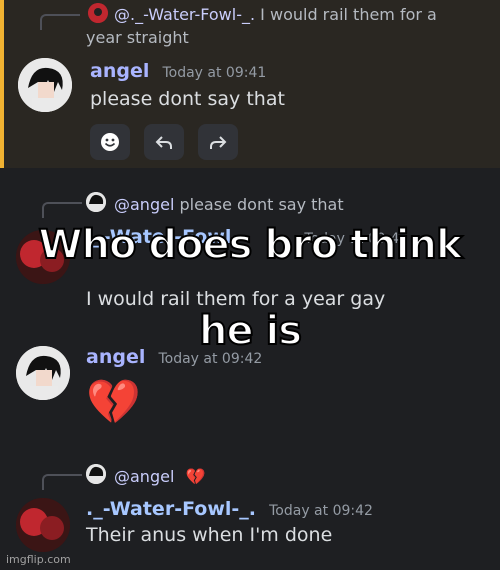  I want to click on meme-caption-line2: he is, so click(250, 331).